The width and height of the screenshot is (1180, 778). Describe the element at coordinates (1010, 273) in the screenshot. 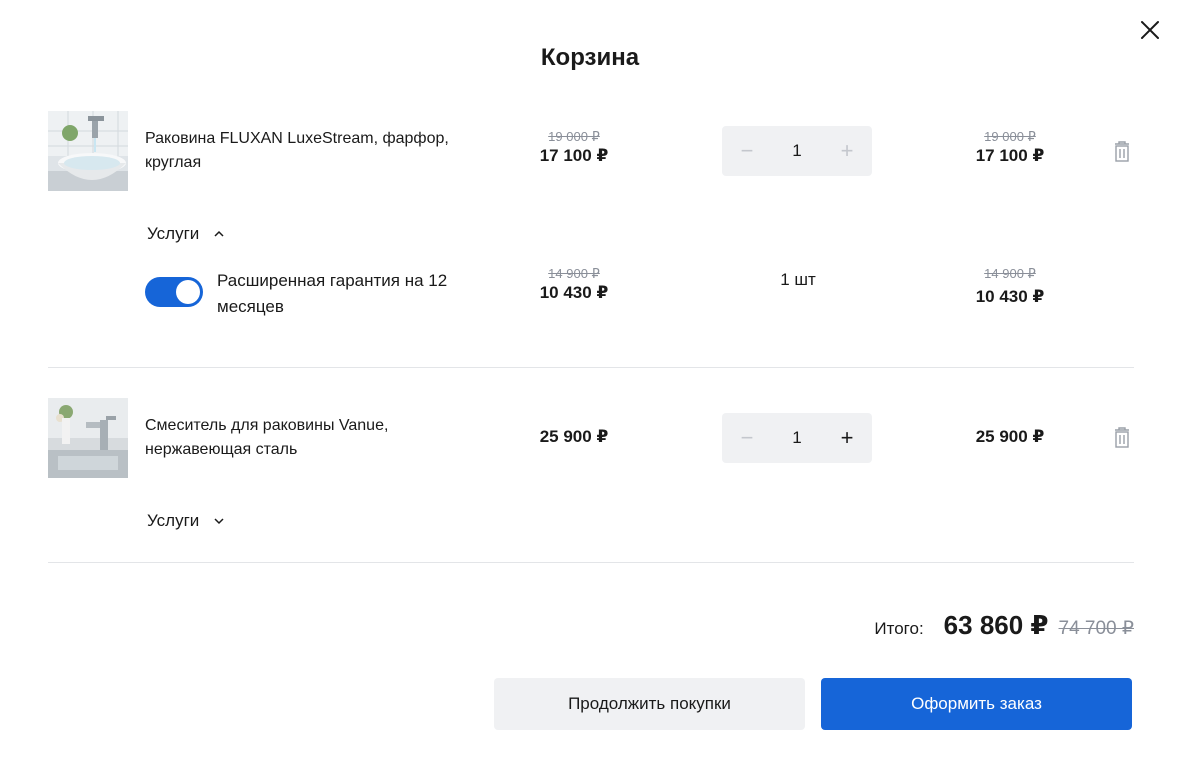

I see `service-total-old: 14 900 ₽` at that location.